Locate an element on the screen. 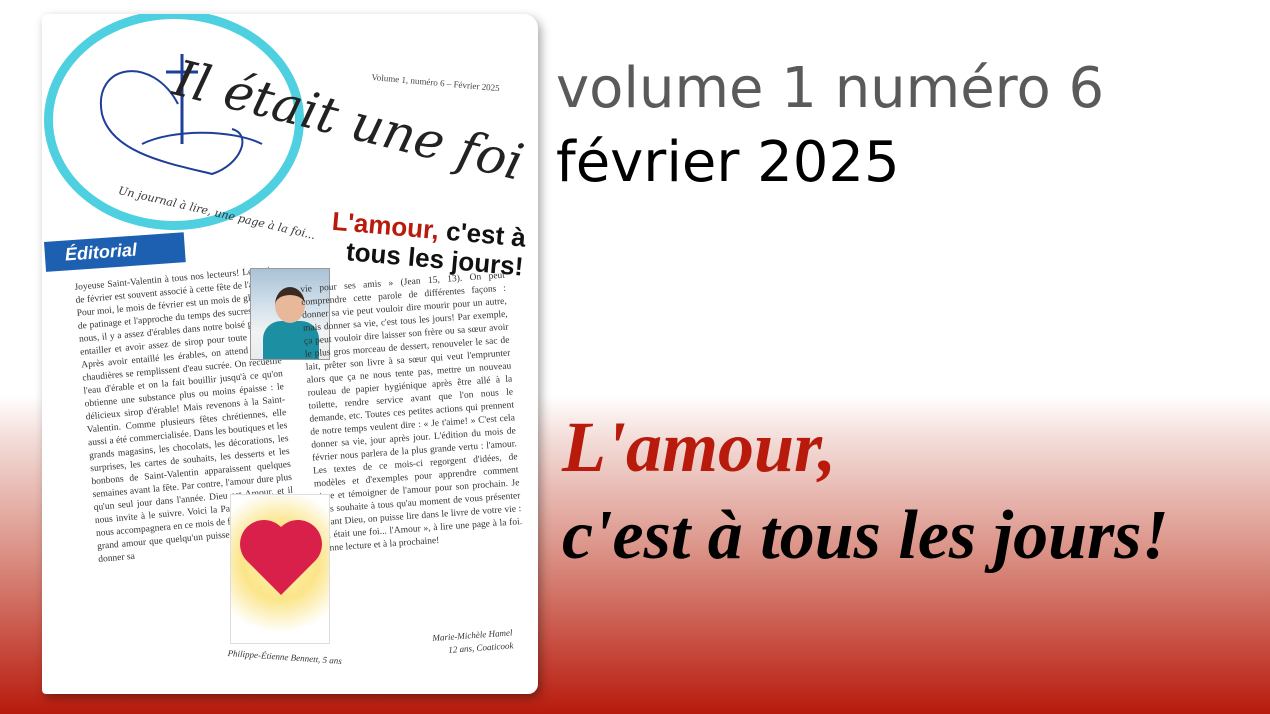  child-heart-drawing is located at coordinates (280, 569).